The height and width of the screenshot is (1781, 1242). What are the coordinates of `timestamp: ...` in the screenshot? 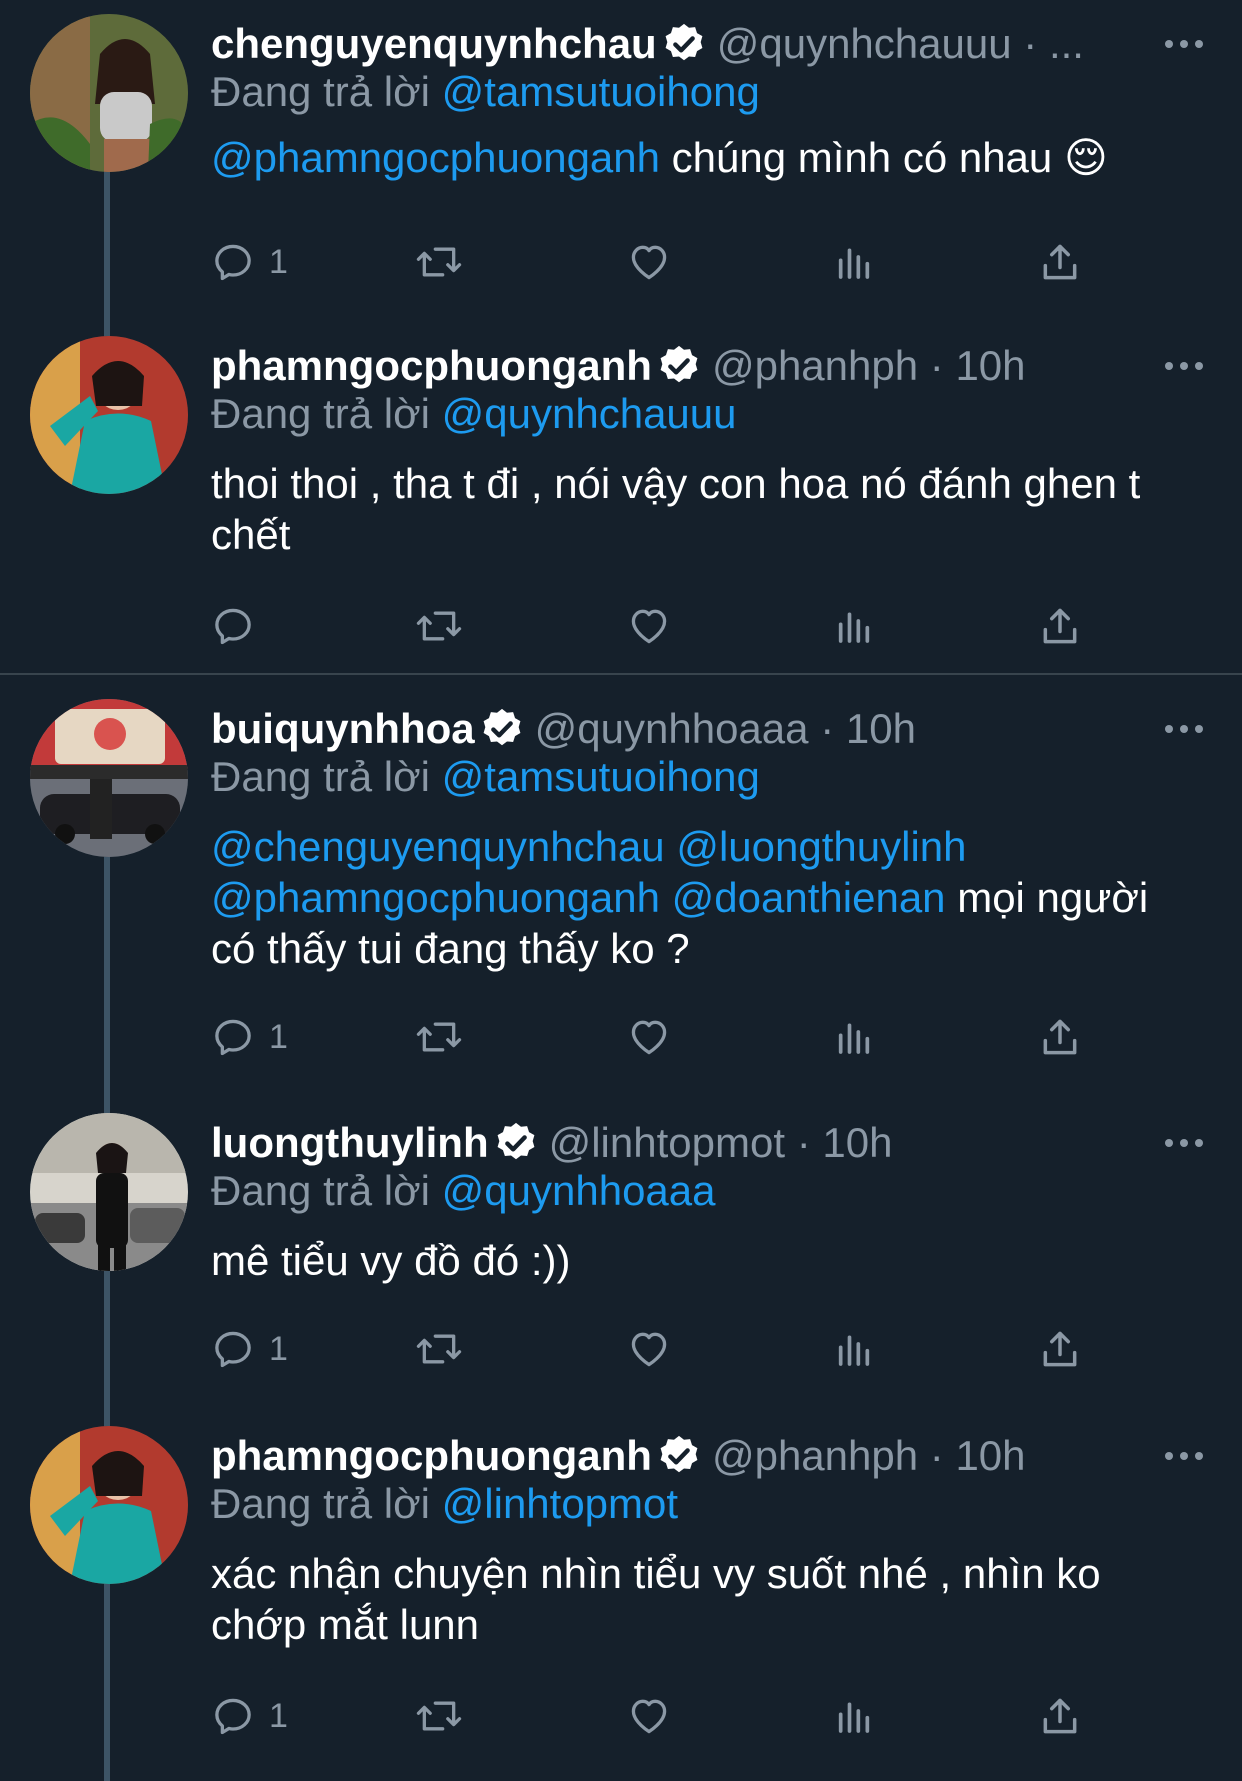 It's located at (1066, 43).